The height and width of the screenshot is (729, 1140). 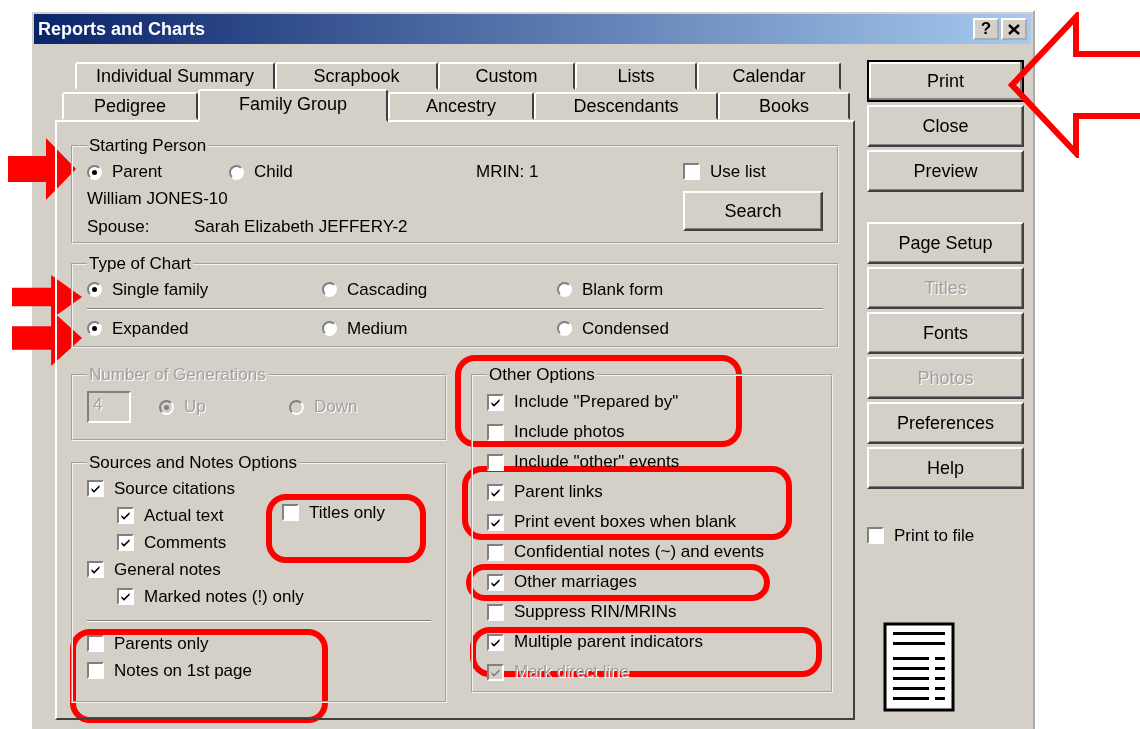 I want to click on dialog-button: Print, so click(x=945, y=81).